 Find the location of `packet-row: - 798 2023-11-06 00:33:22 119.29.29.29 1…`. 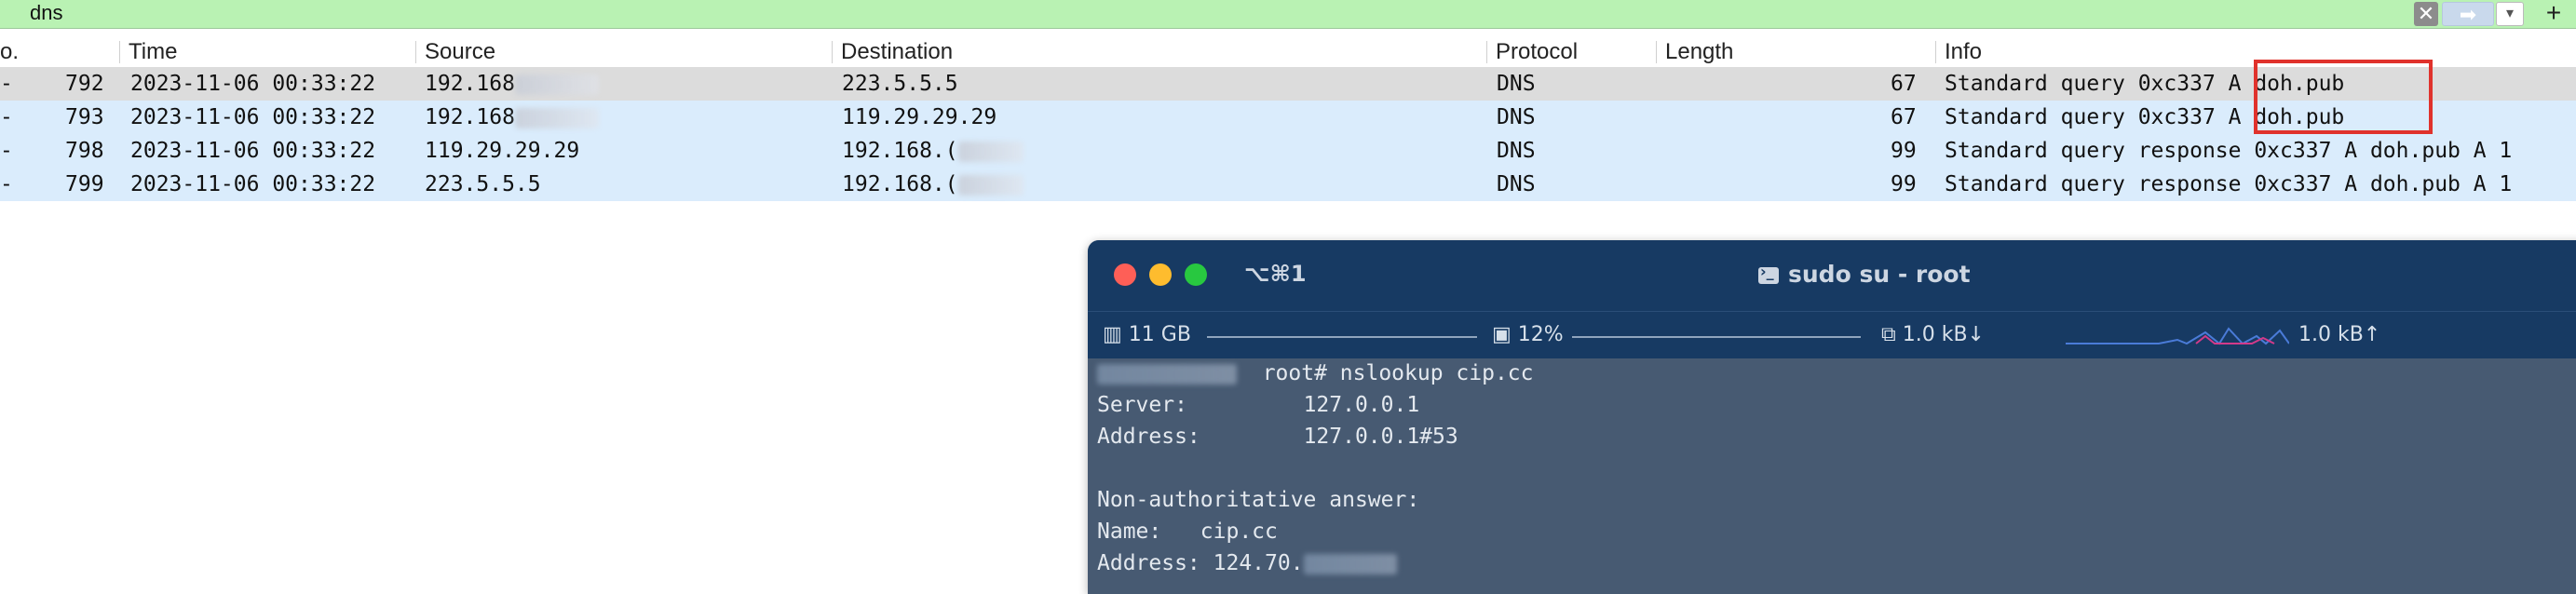

packet-row: - 798 2023-11-06 00:33:22 119.29.29.29 1… is located at coordinates (1288, 151).